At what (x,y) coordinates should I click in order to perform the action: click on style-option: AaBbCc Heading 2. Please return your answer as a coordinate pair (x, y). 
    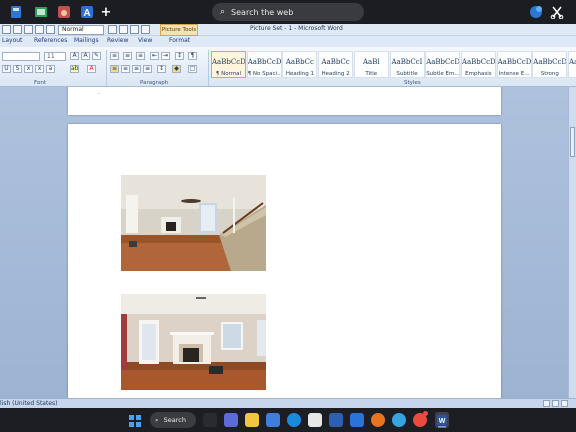
    Looking at the image, I should click on (336, 64).